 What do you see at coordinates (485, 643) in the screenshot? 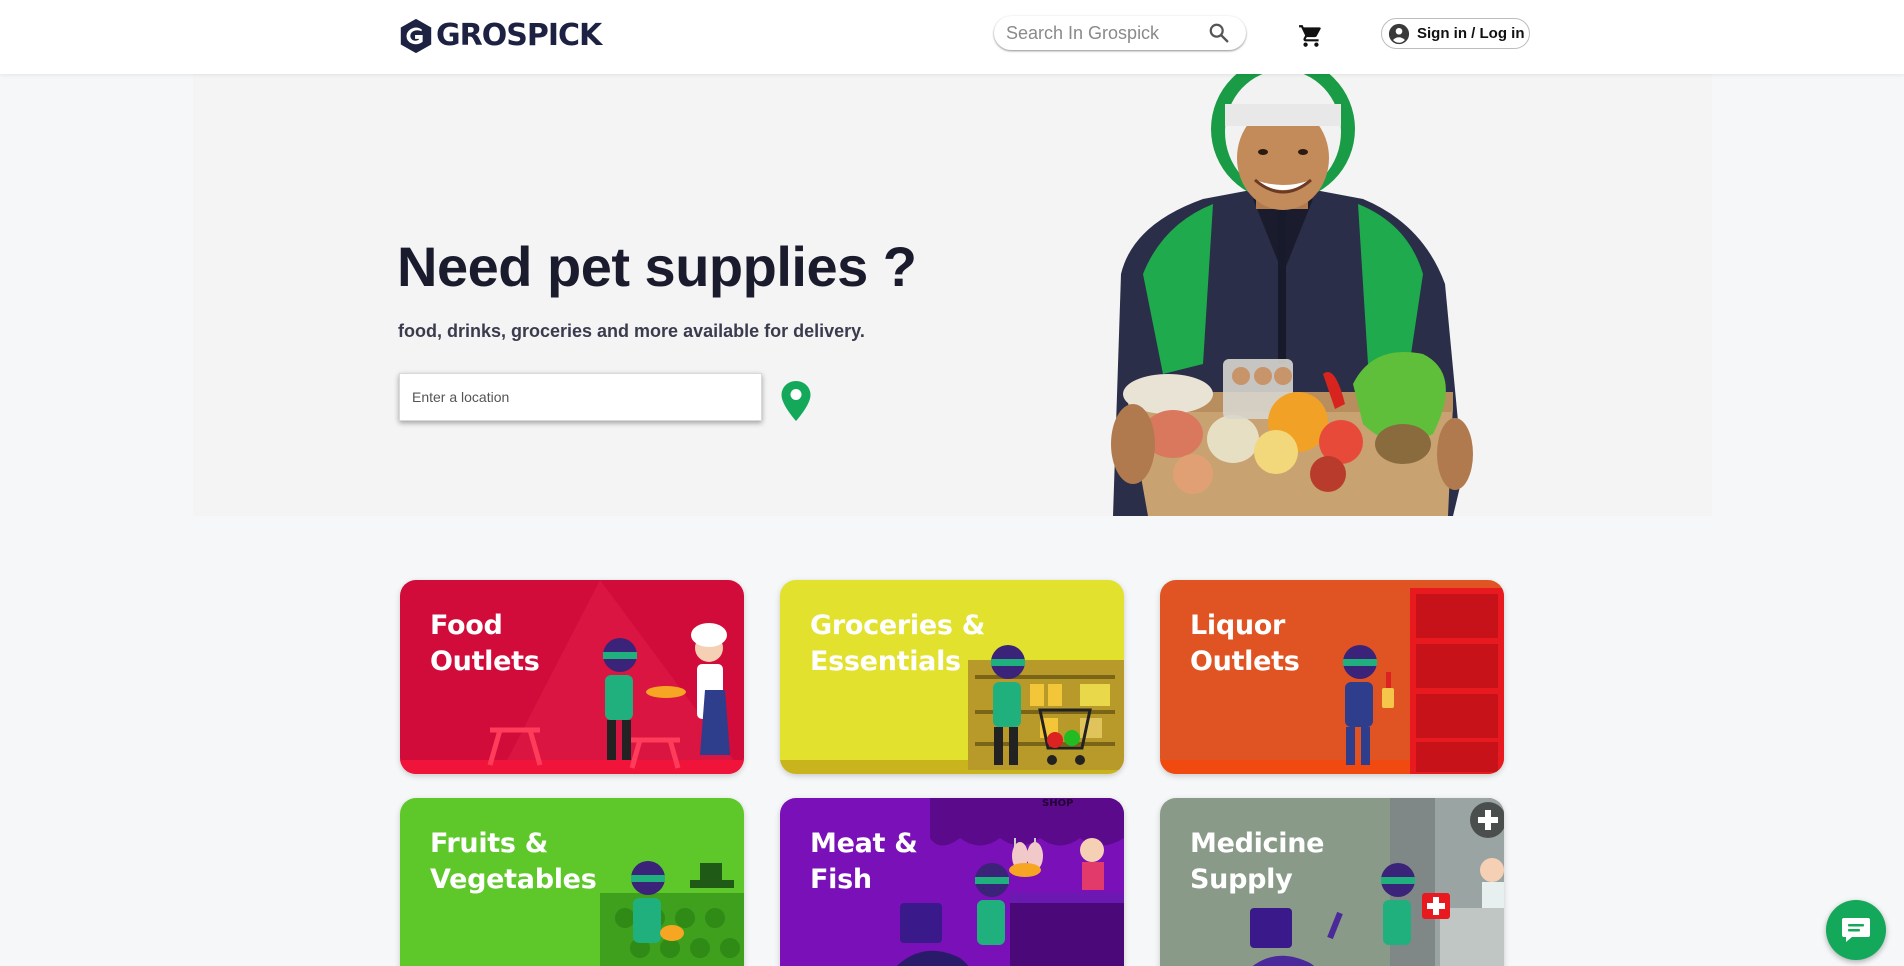
I see `category-label: Food Outlets` at bounding box center [485, 643].